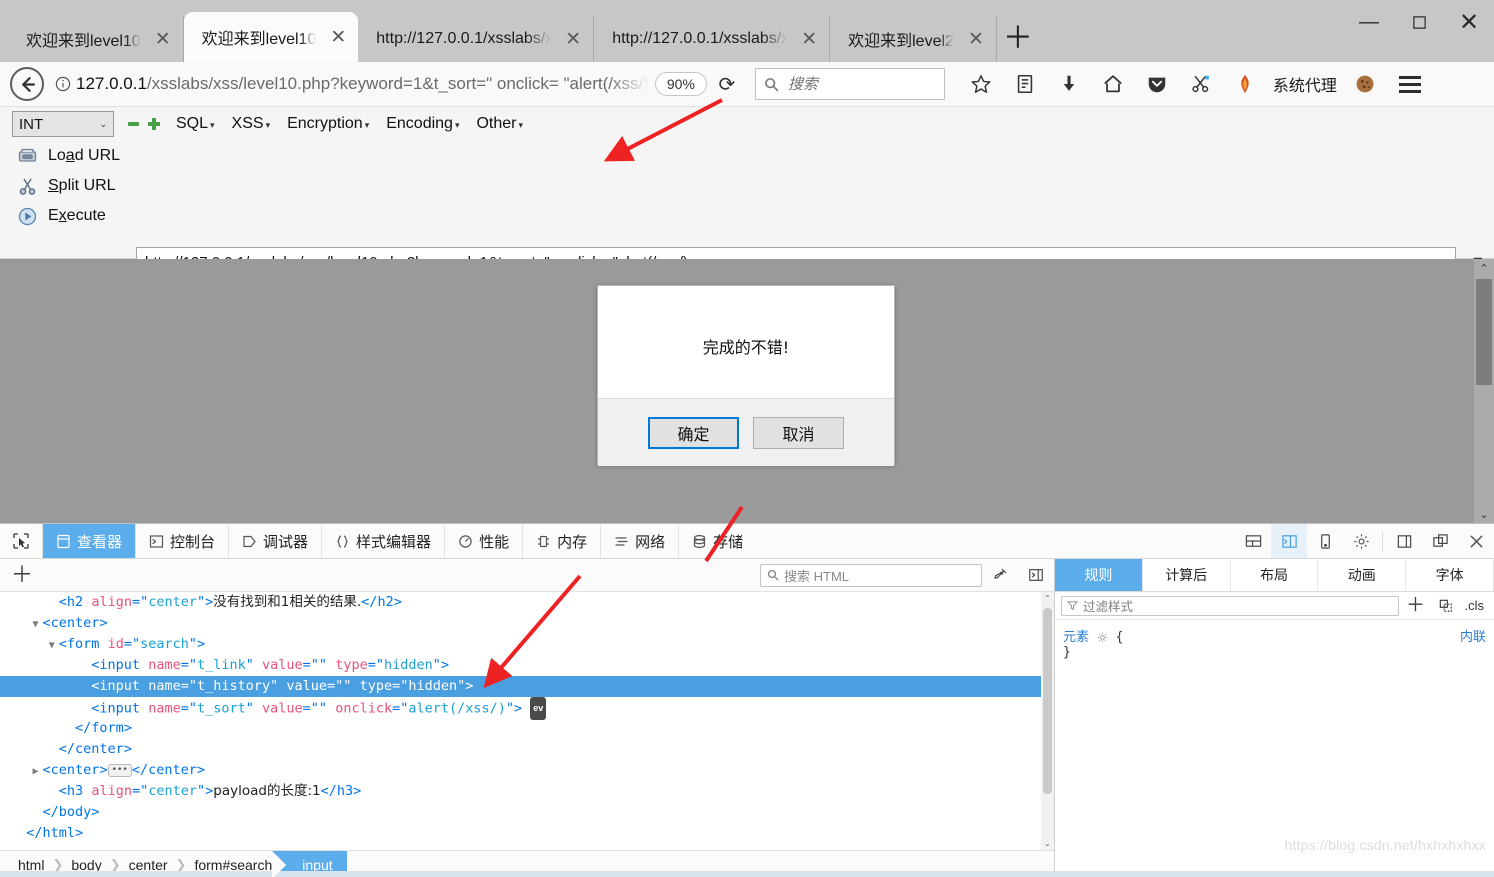 Image resolution: width=1494 pixels, height=877 pixels. What do you see at coordinates (1484, 391) in the screenshot?
I see `page-scrollbar: ⌃ ⌄` at bounding box center [1484, 391].